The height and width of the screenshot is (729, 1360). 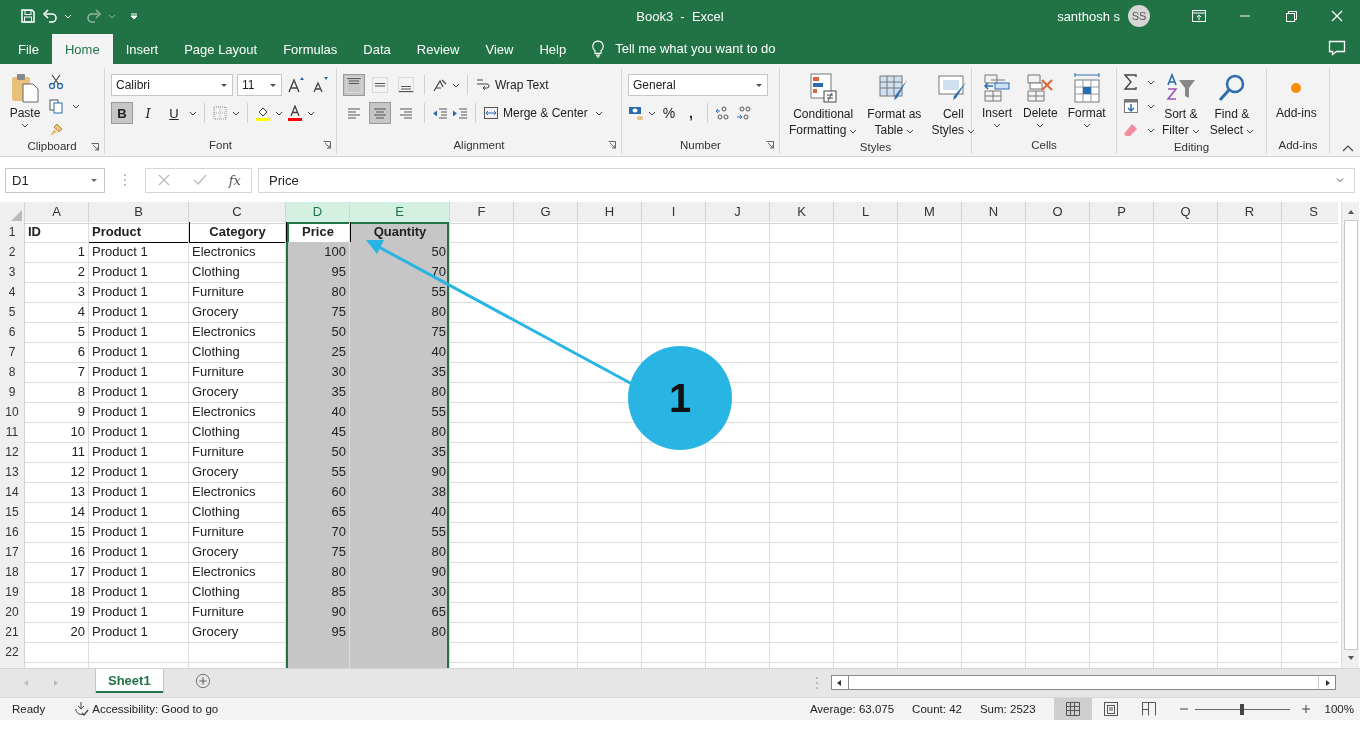 What do you see at coordinates (546, 213) in the screenshot?
I see `column-header: G` at bounding box center [546, 213].